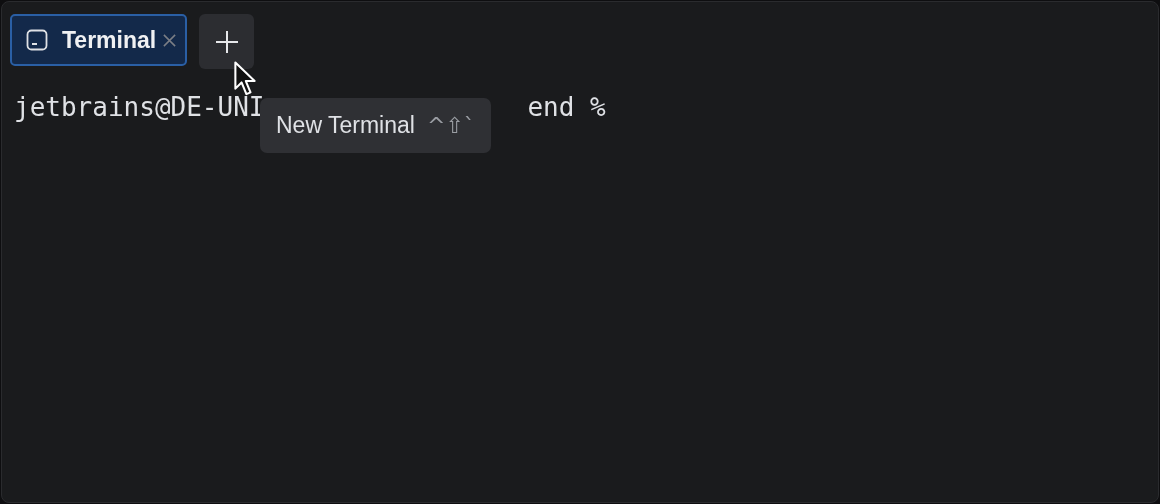 The image size is (1160, 504). I want to click on mouse-pointer-icon, so click(245, 79).